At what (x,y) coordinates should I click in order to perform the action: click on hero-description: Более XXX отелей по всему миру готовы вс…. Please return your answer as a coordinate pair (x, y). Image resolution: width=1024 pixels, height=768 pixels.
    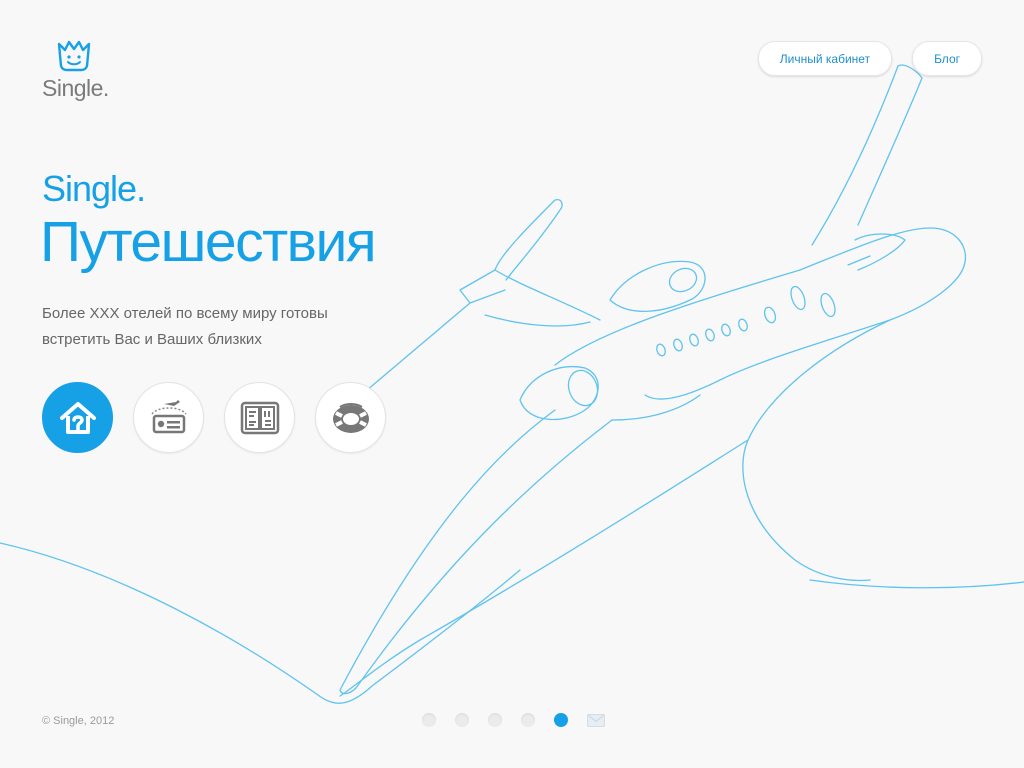
    Looking at the image, I should click on (212, 327).